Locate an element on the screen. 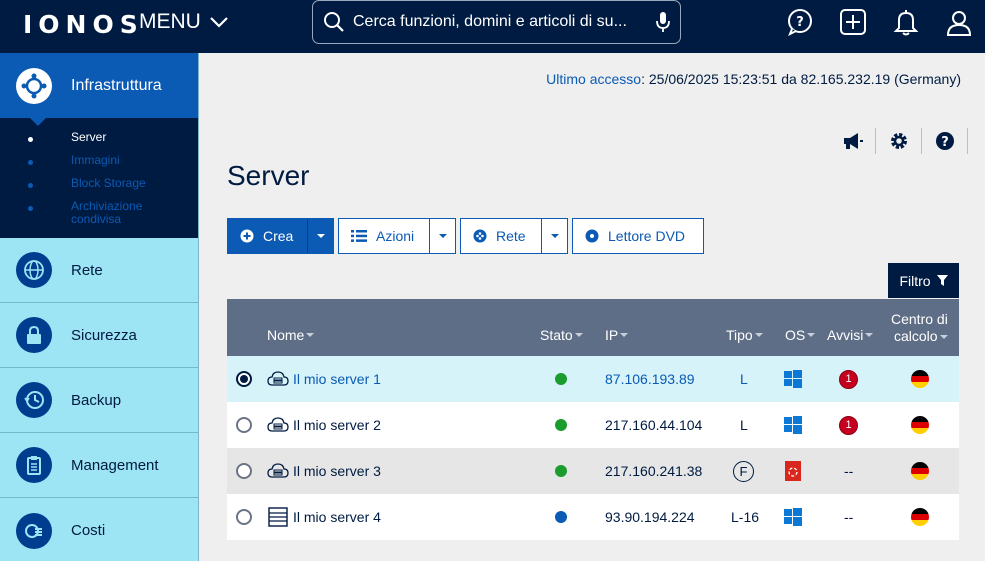 The width and height of the screenshot is (985, 561). plus-square-icon is located at coordinates (853, 22).